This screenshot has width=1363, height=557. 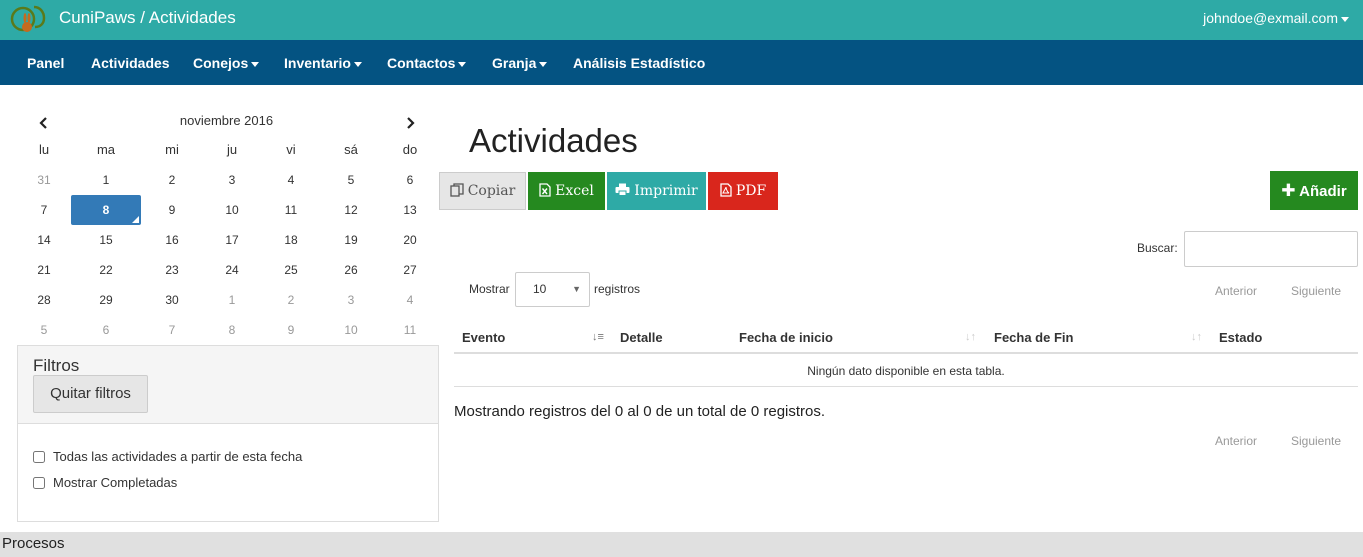 I want to click on calendar-day: 24, so click(x=232, y=270).